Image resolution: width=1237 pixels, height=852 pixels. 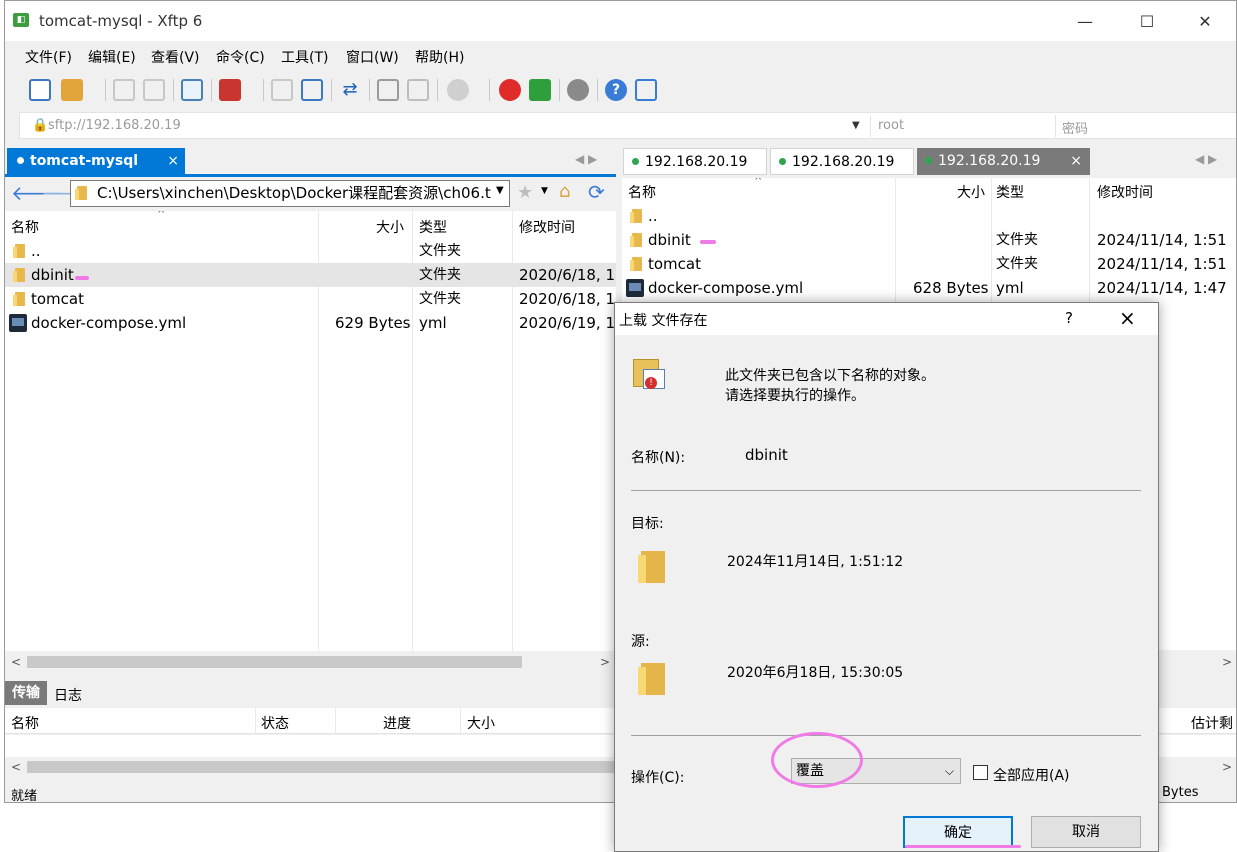 I want to click on status-dot, so click(x=782, y=161).